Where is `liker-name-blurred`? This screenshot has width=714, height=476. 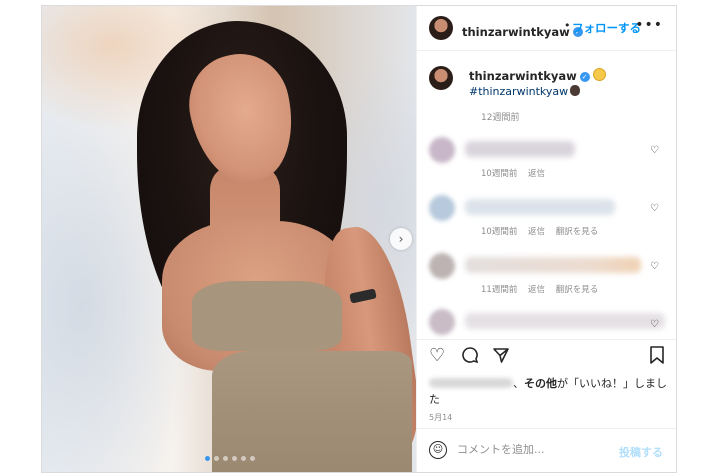 liker-name-blurred is located at coordinates (471, 383).